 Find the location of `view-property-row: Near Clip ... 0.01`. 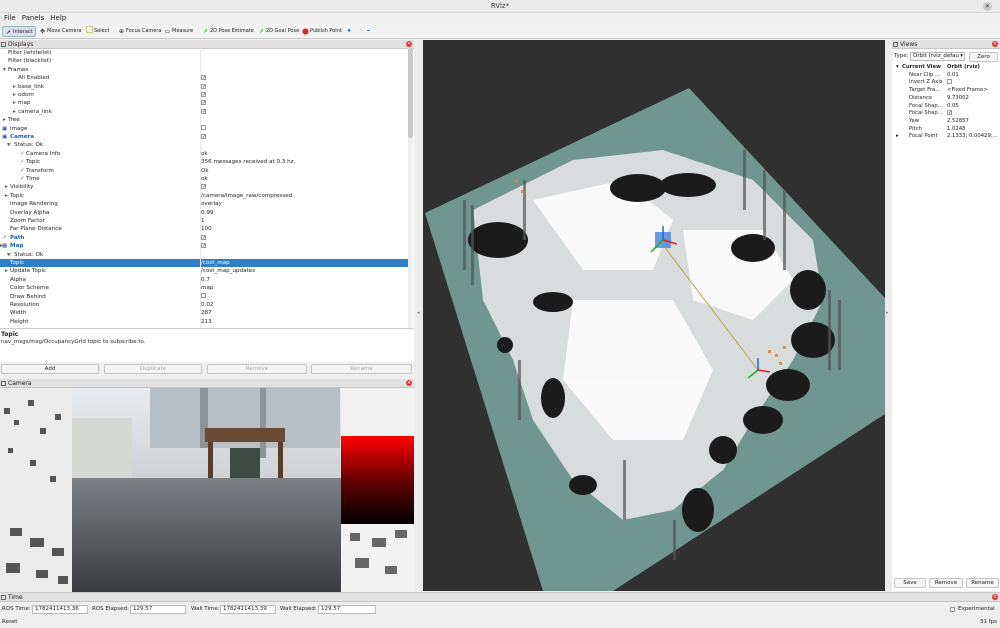

view-property-row: Near Clip ... 0.01 is located at coordinates (946, 76).